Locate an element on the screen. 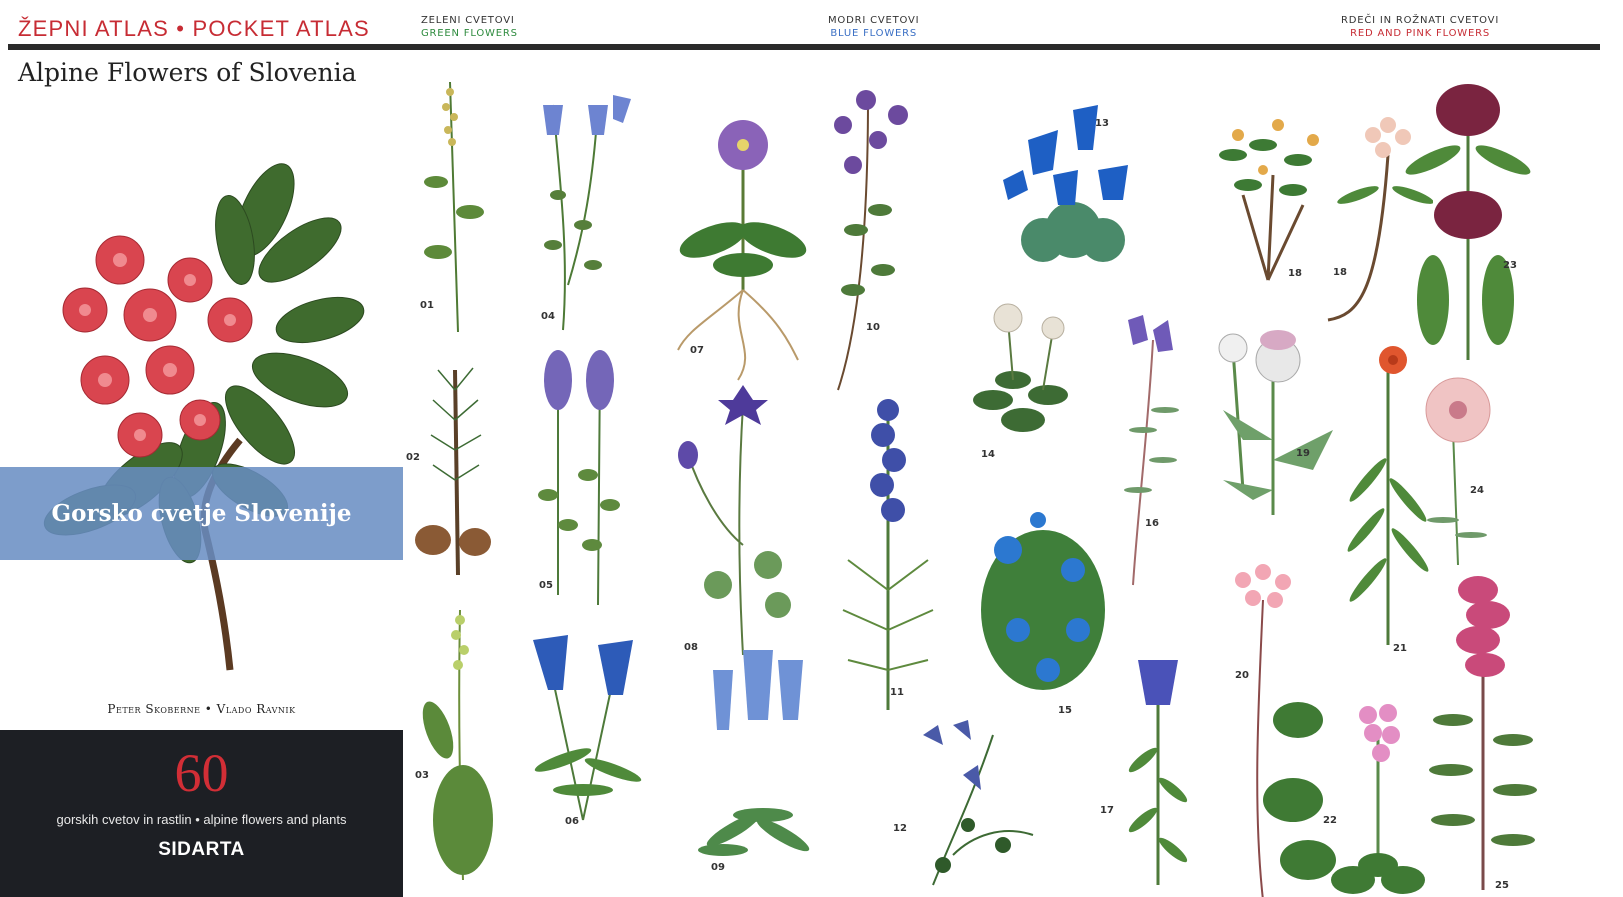 This screenshot has width=1623, height=897. plate-24: 24 is located at coordinates (1463, 470).